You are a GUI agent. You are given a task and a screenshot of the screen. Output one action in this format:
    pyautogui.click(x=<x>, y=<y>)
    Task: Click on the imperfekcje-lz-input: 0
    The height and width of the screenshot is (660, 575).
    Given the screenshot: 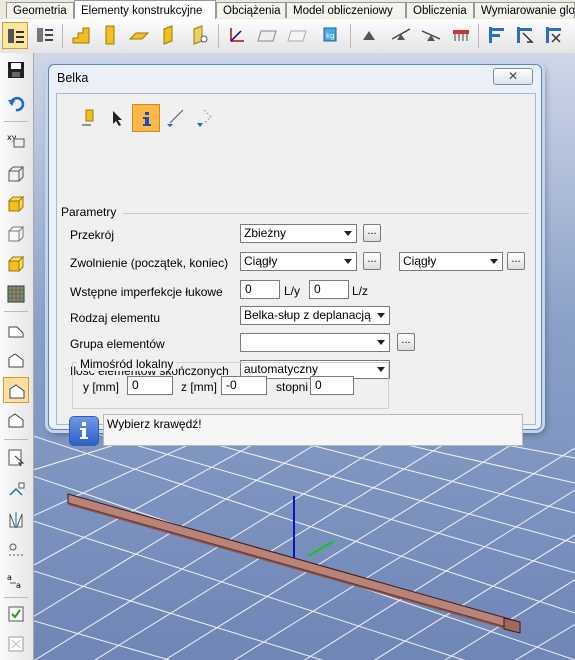 What is the action you would take?
    pyautogui.click(x=329, y=289)
    